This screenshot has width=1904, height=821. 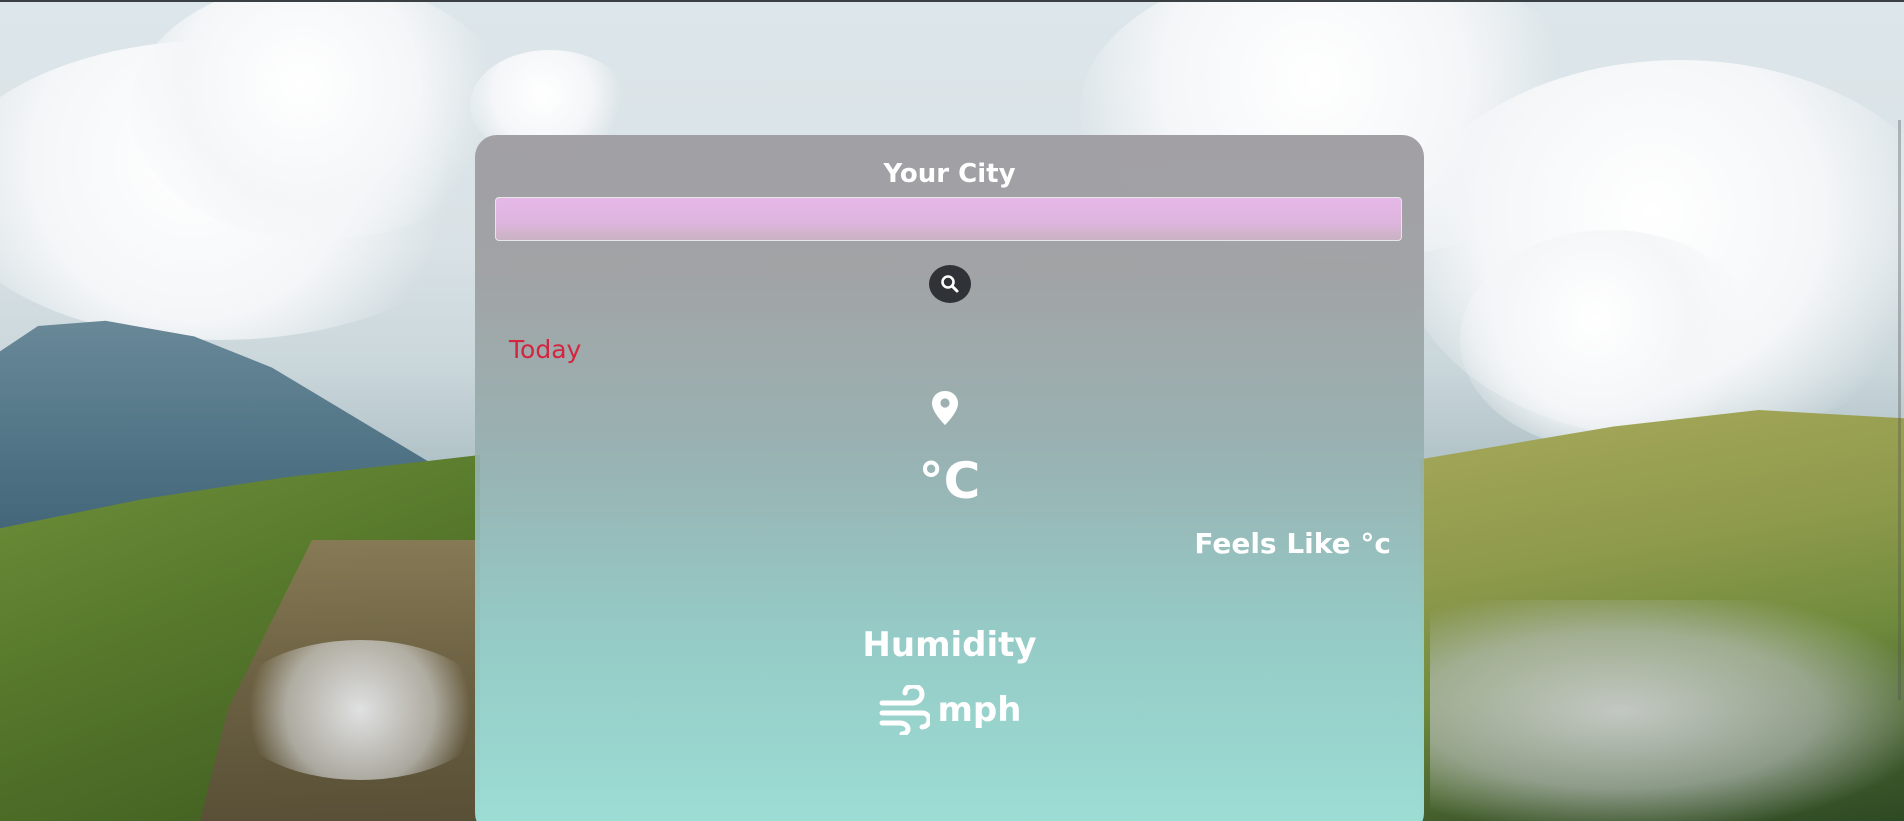 I want to click on temperature-value: °C, so click(x=949, y=481).